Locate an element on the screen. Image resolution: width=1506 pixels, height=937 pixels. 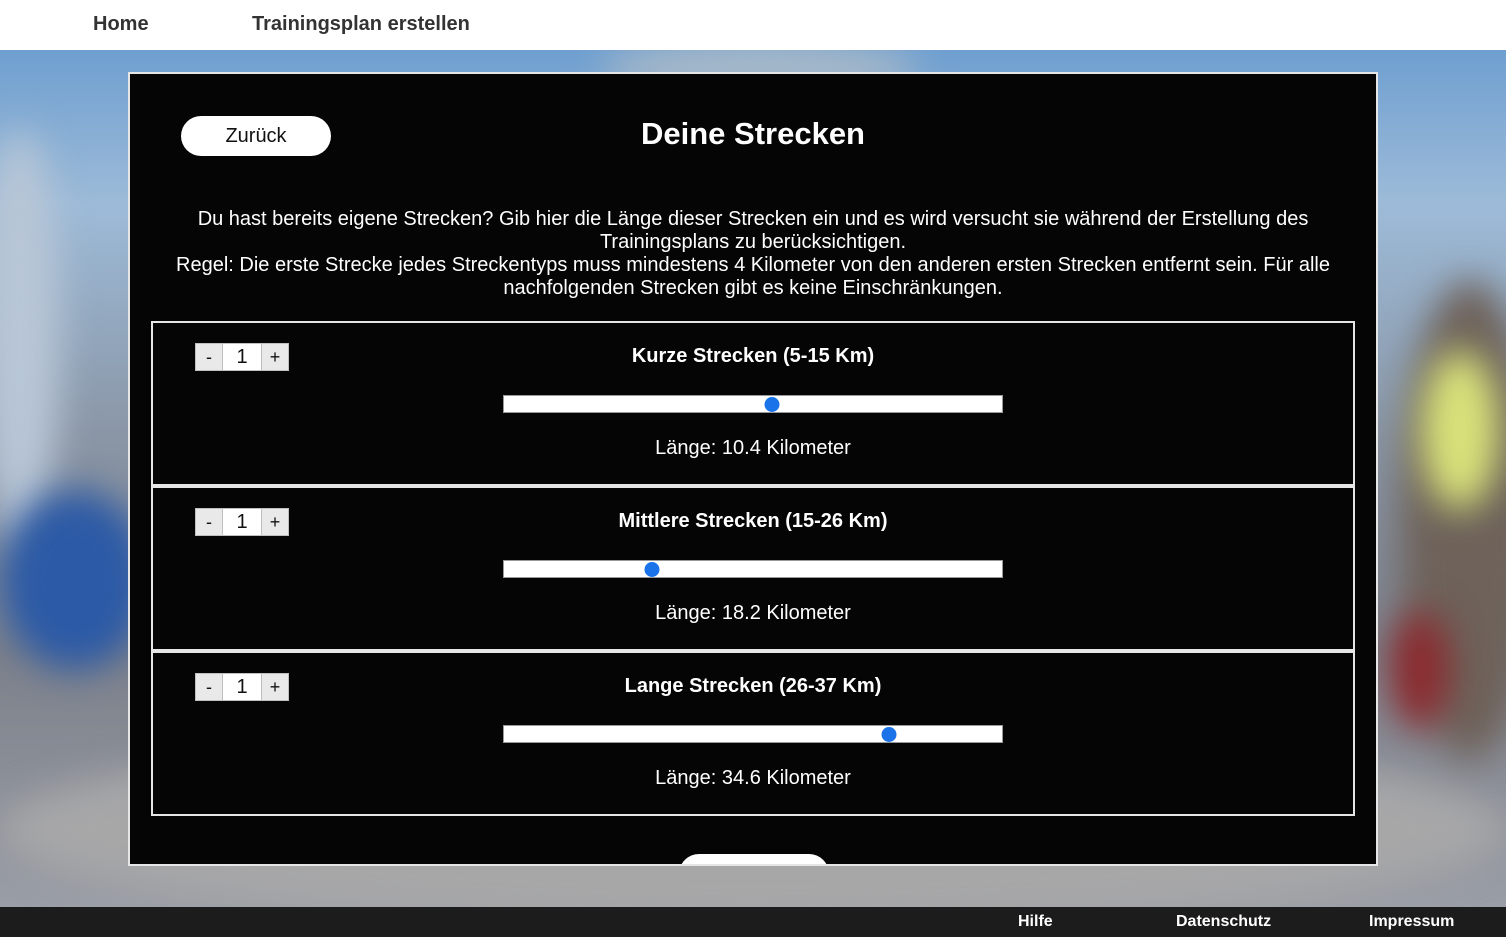
route-length: Länge: 18.2 Kilometer is located at coordinates (753, 613).